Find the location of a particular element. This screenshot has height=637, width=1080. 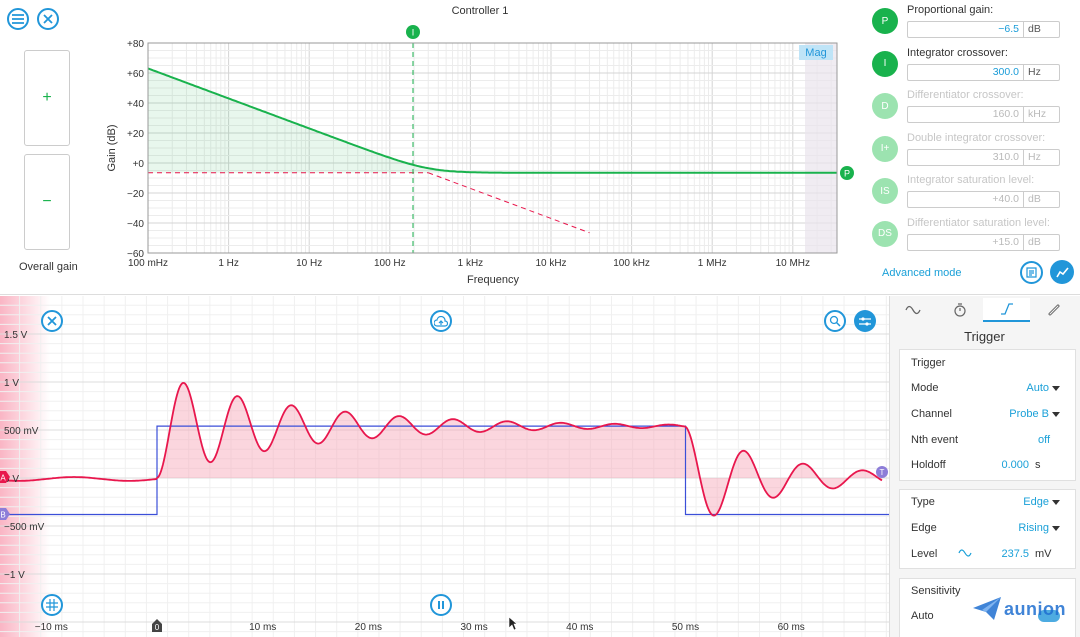

sine-wave-icon is located at coordinates (912, 310).